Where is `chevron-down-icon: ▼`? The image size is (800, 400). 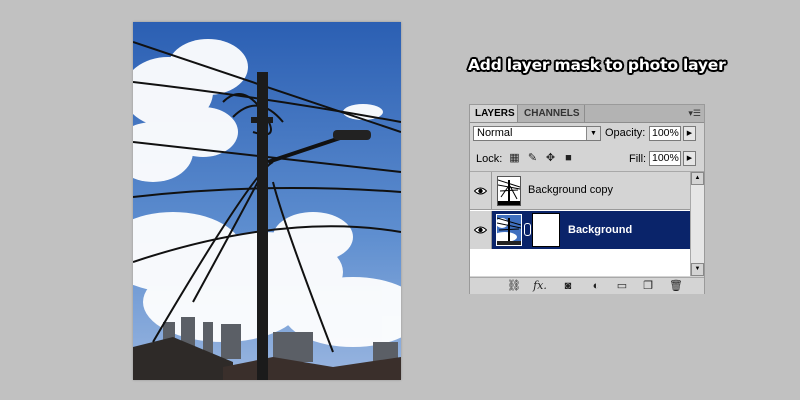
chevron-down-icon: ▼ is located at coordinates (593, 133).